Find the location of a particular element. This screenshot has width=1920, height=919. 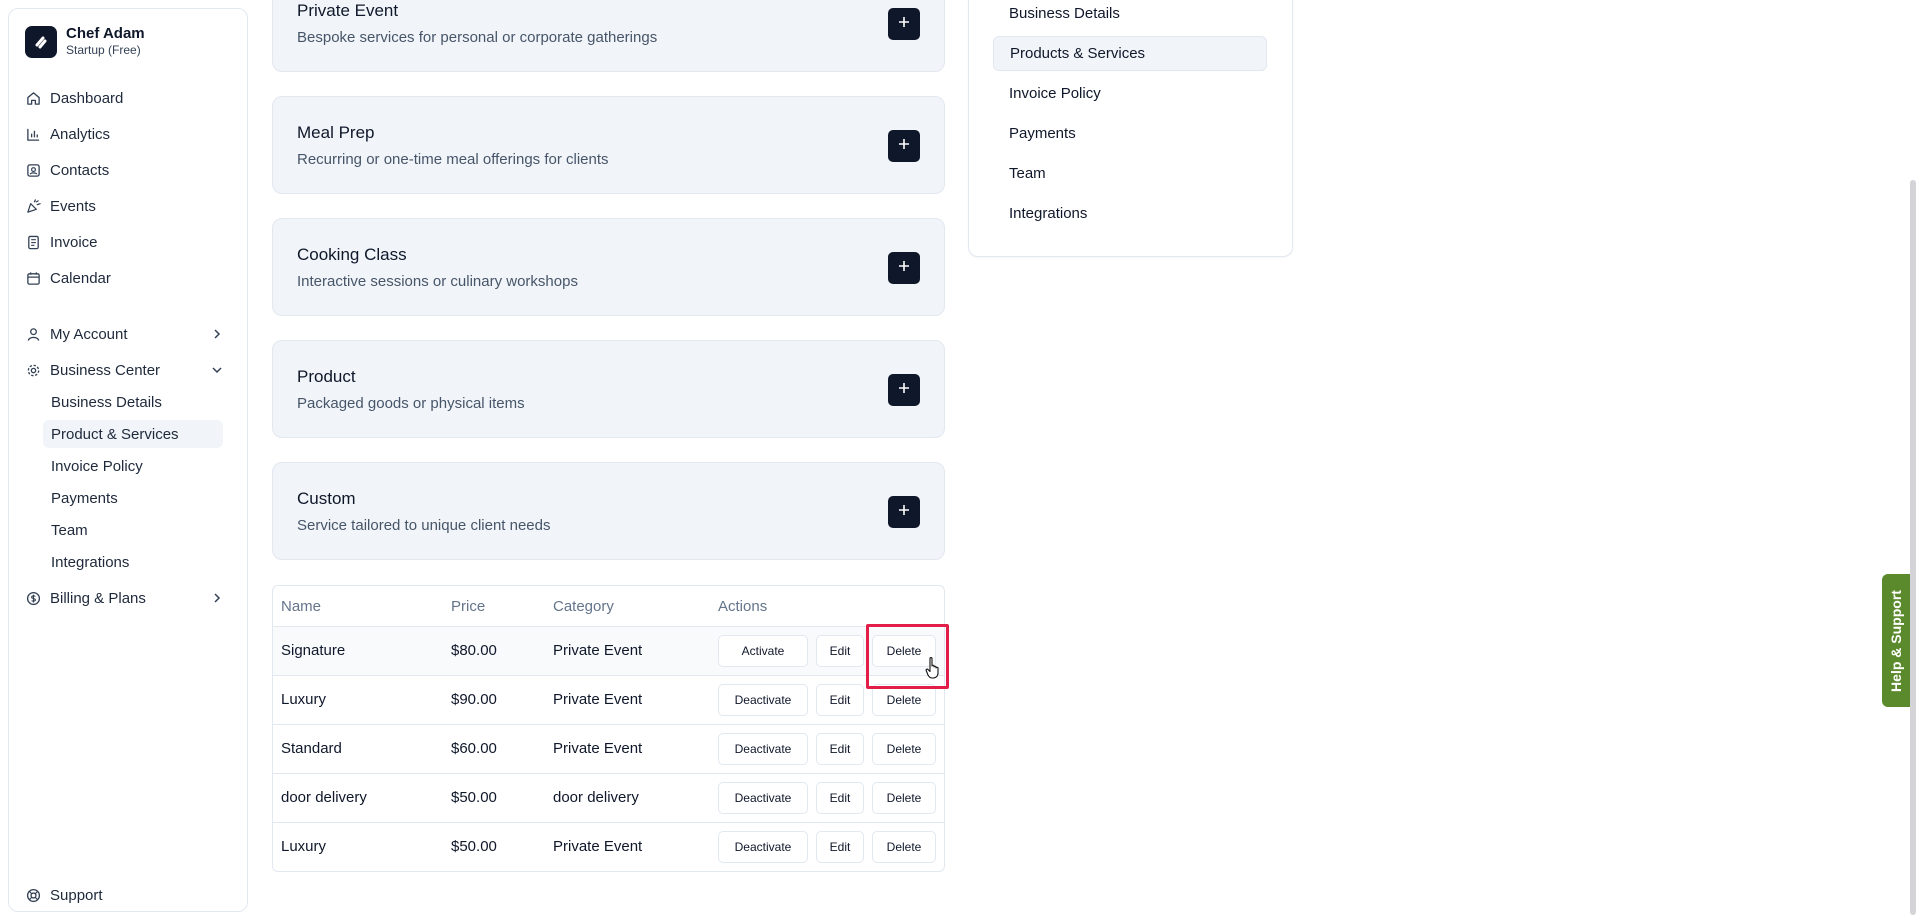

brand-logo-icon is located at coordinates (41, 41).